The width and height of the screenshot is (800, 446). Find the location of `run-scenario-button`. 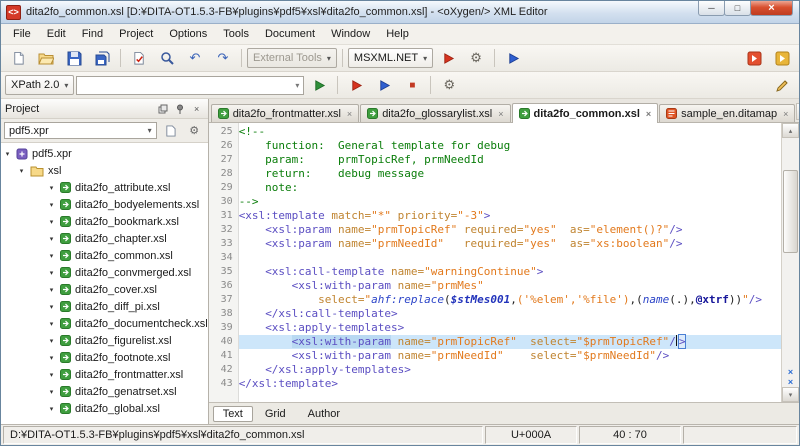

run-scenario-button is located at coordinates (356, 85).